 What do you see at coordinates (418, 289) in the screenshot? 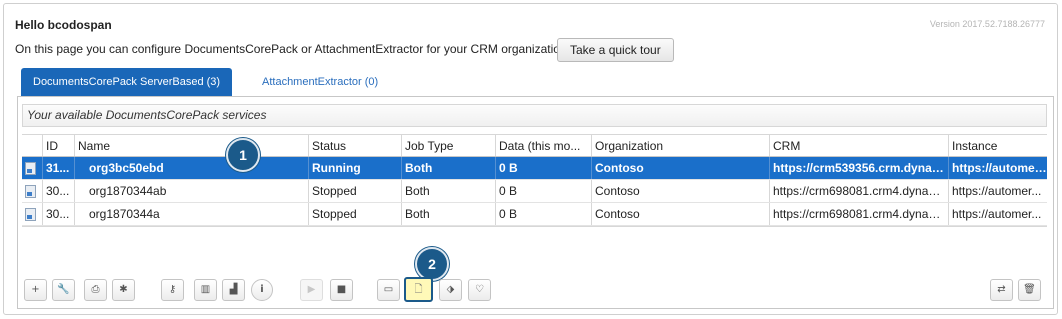
I see `document-template-button: 🗋` at bounding box center [418, 289].